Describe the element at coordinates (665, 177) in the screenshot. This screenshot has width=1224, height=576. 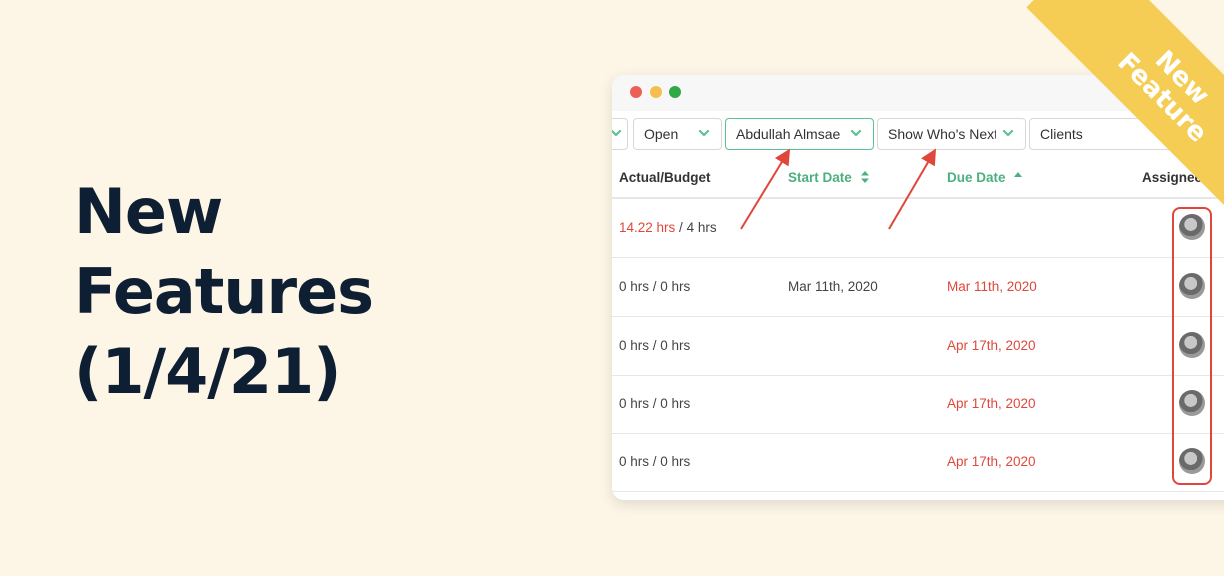
I see `column-header-actual-budget: Actual/Budget` at that location.